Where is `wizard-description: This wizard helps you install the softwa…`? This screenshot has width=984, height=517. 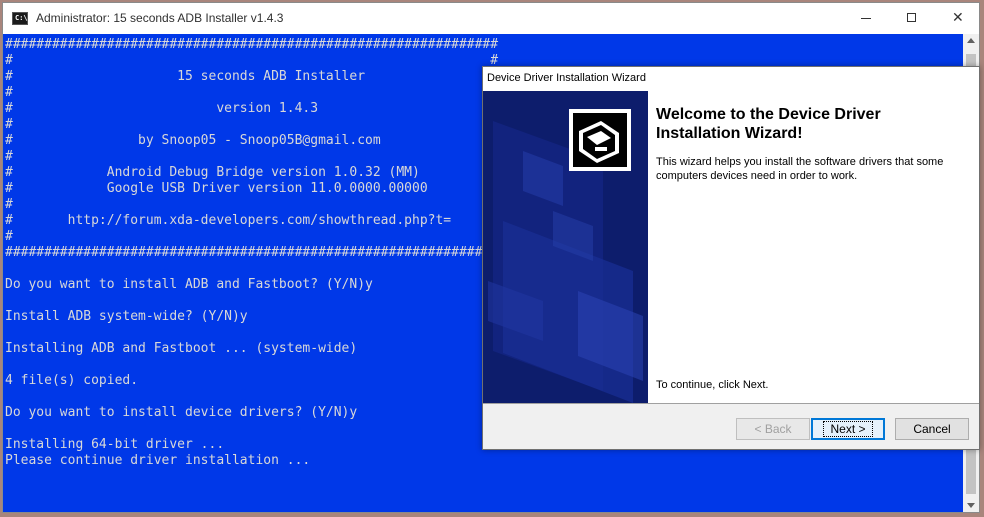
wizard-description: This wizard helps you install the softwa… is located at coordinates (800, 169).